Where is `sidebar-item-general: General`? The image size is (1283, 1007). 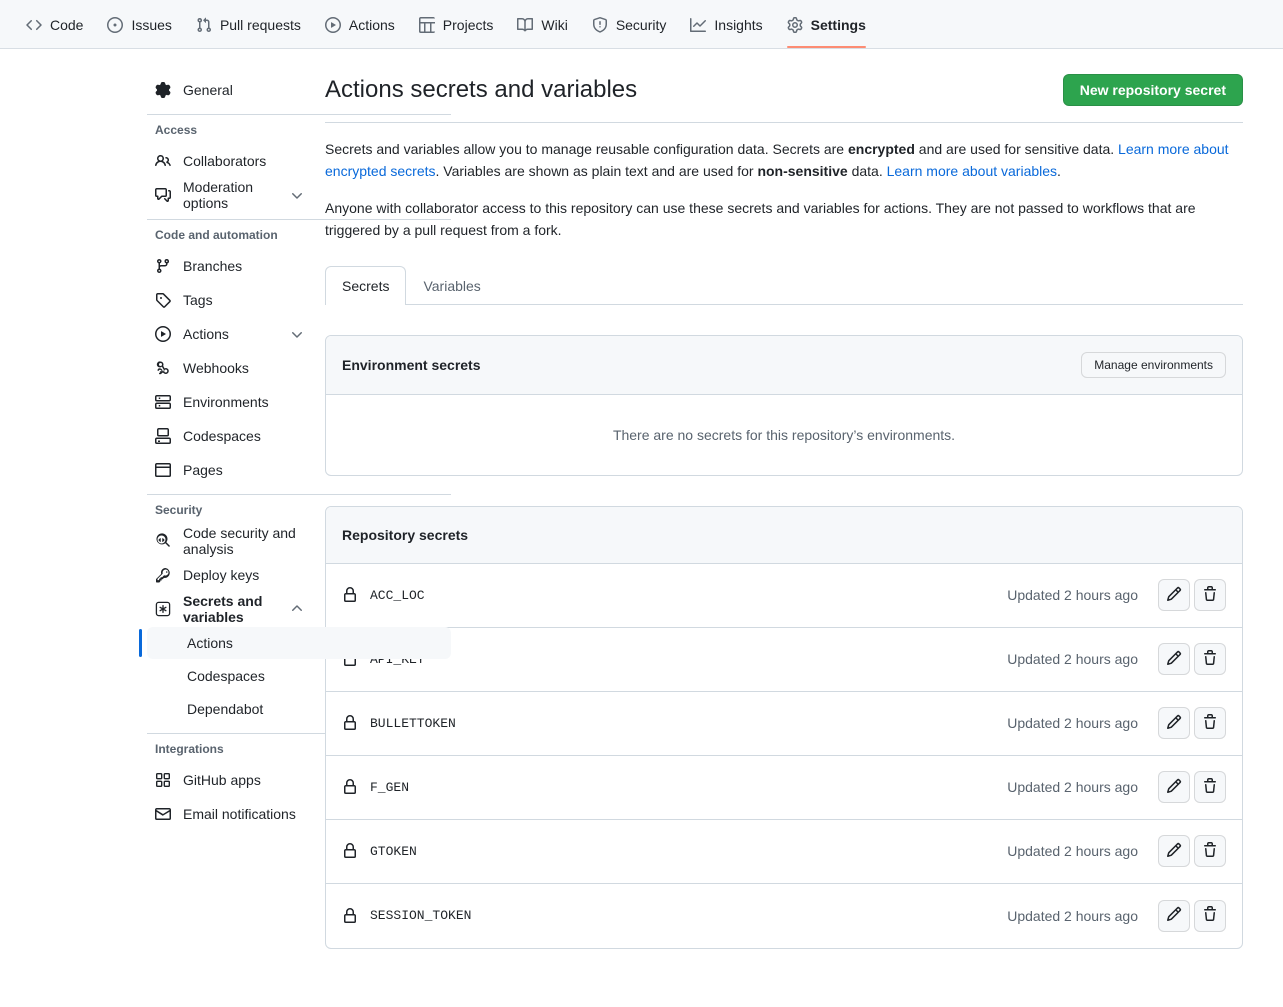
sidebar-item-general: General is located at coordinates (231, 90).